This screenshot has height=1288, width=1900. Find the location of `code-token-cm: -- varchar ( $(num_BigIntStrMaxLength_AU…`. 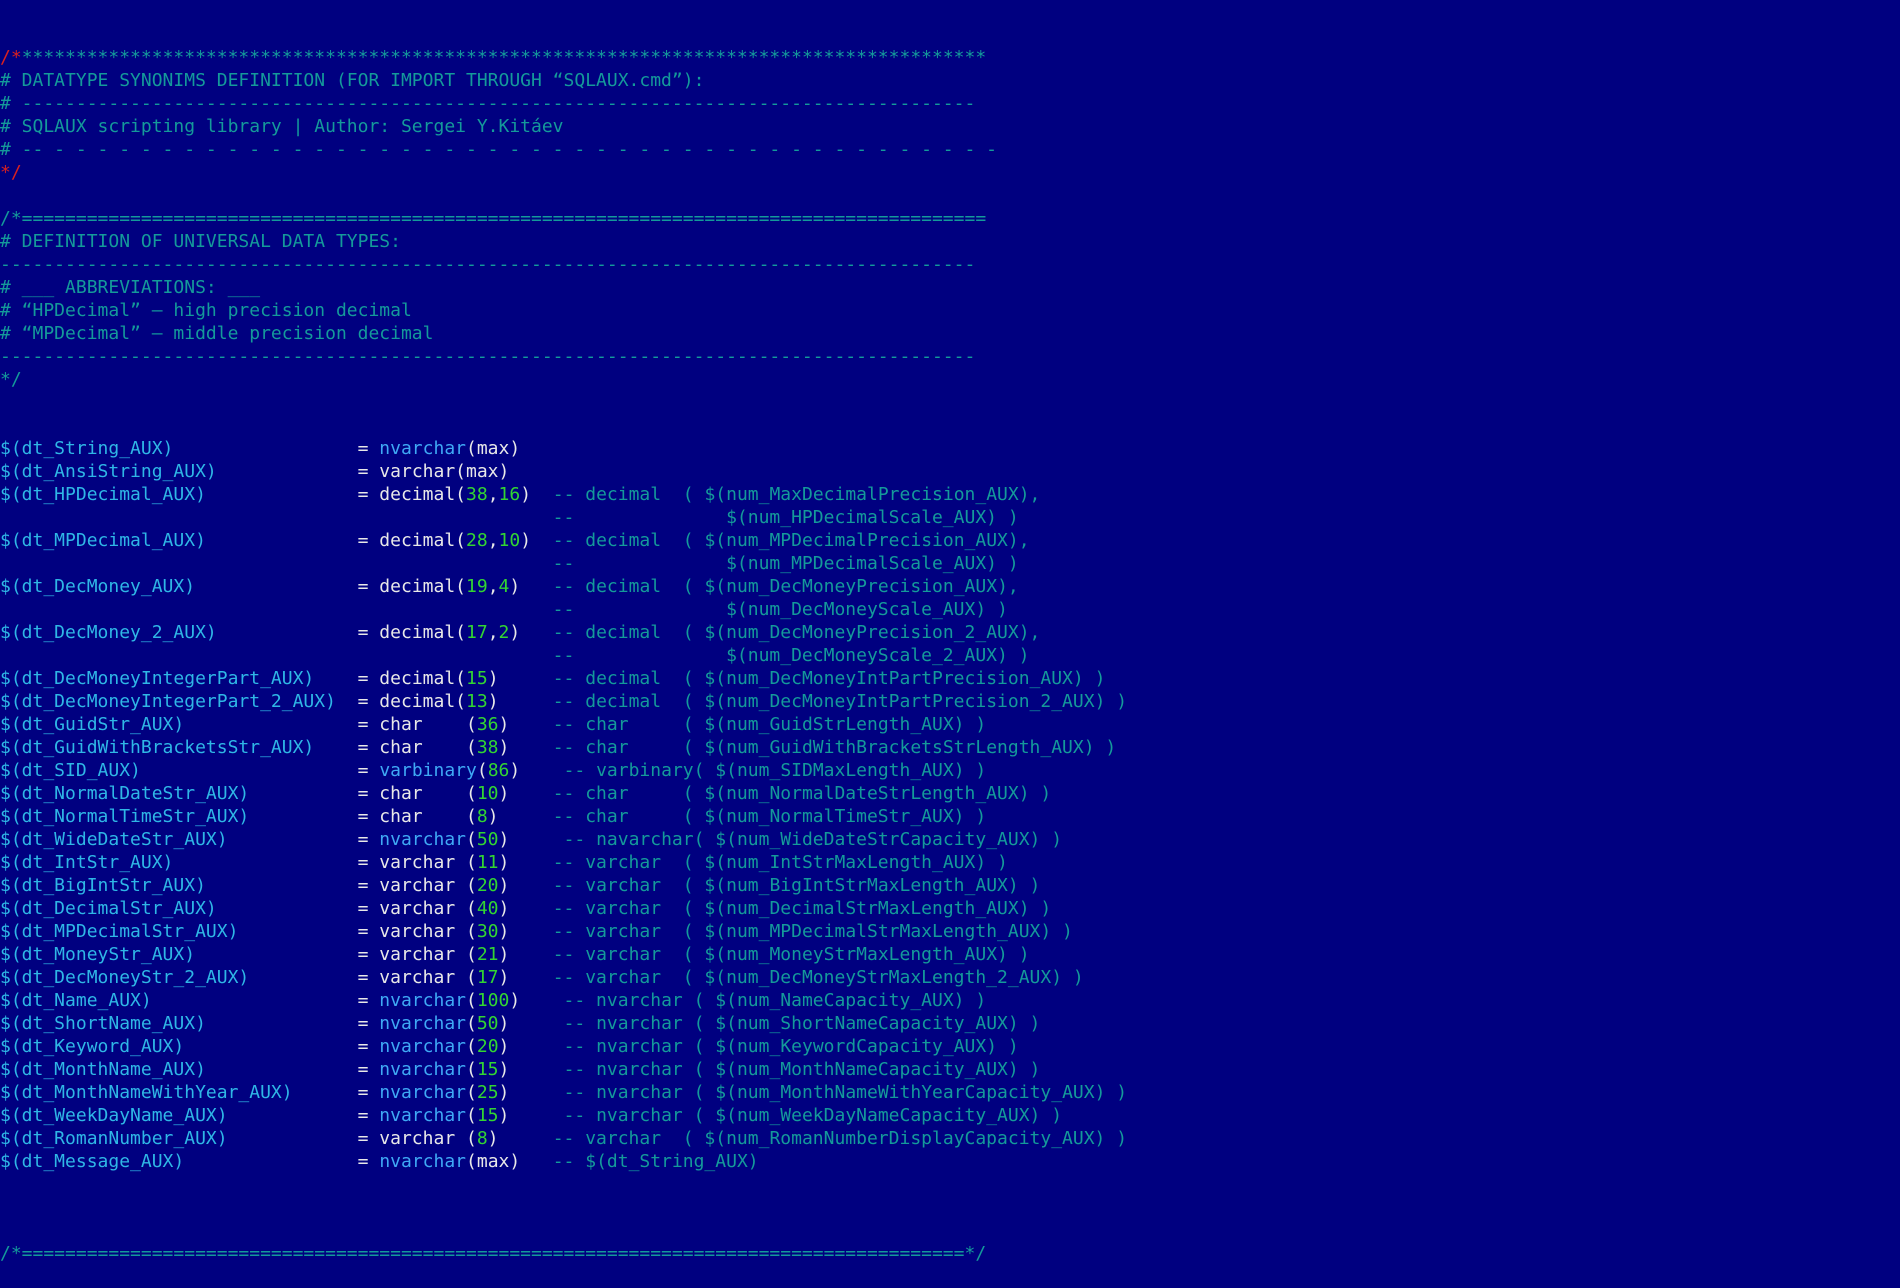

code-token-cm: -- varchar ( $(num_BigIntStrMaxLength_AU… is located at coordinates (796, 885).